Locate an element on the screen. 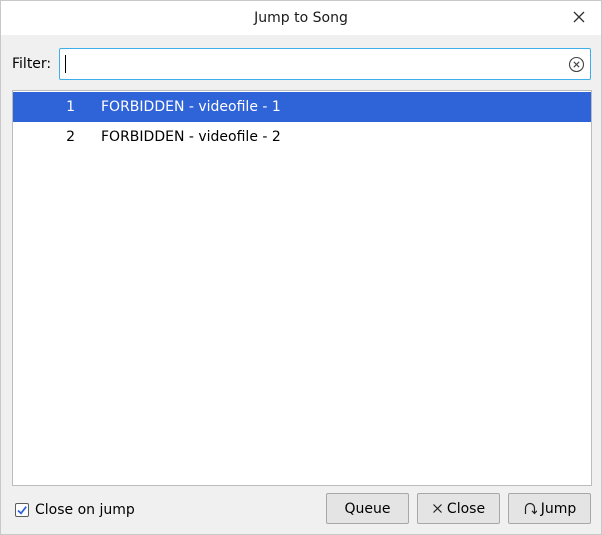  queue-button: Queue is located at coordinates (367, 508).